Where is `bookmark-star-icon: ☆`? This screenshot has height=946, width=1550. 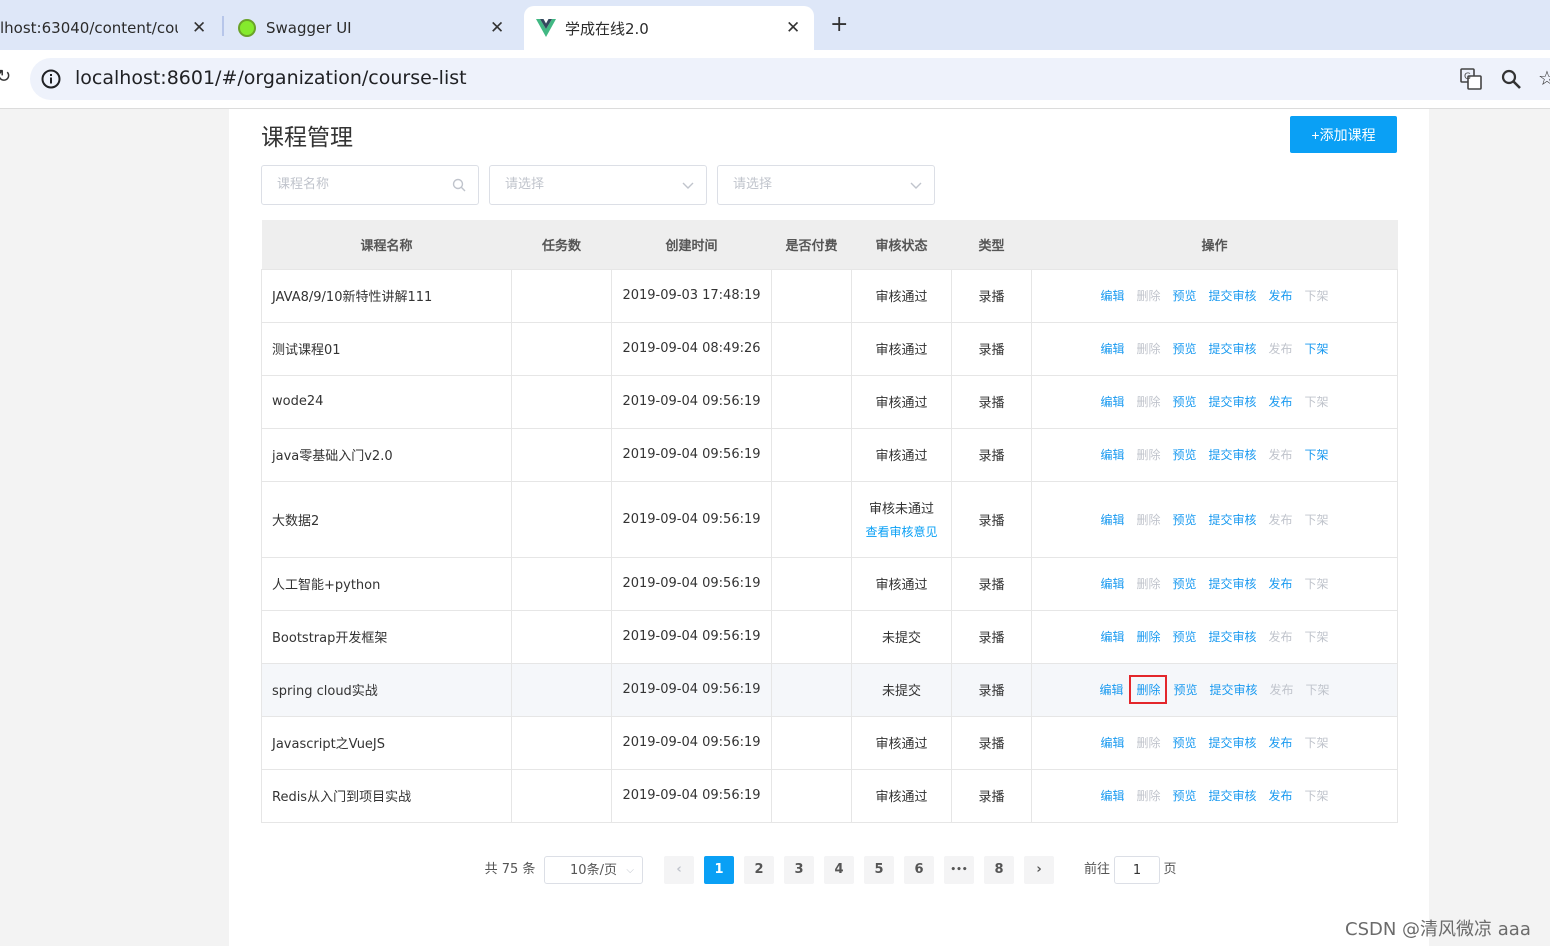
bookmark-star-icon: ☆ is located at coordinates (1544, 78).